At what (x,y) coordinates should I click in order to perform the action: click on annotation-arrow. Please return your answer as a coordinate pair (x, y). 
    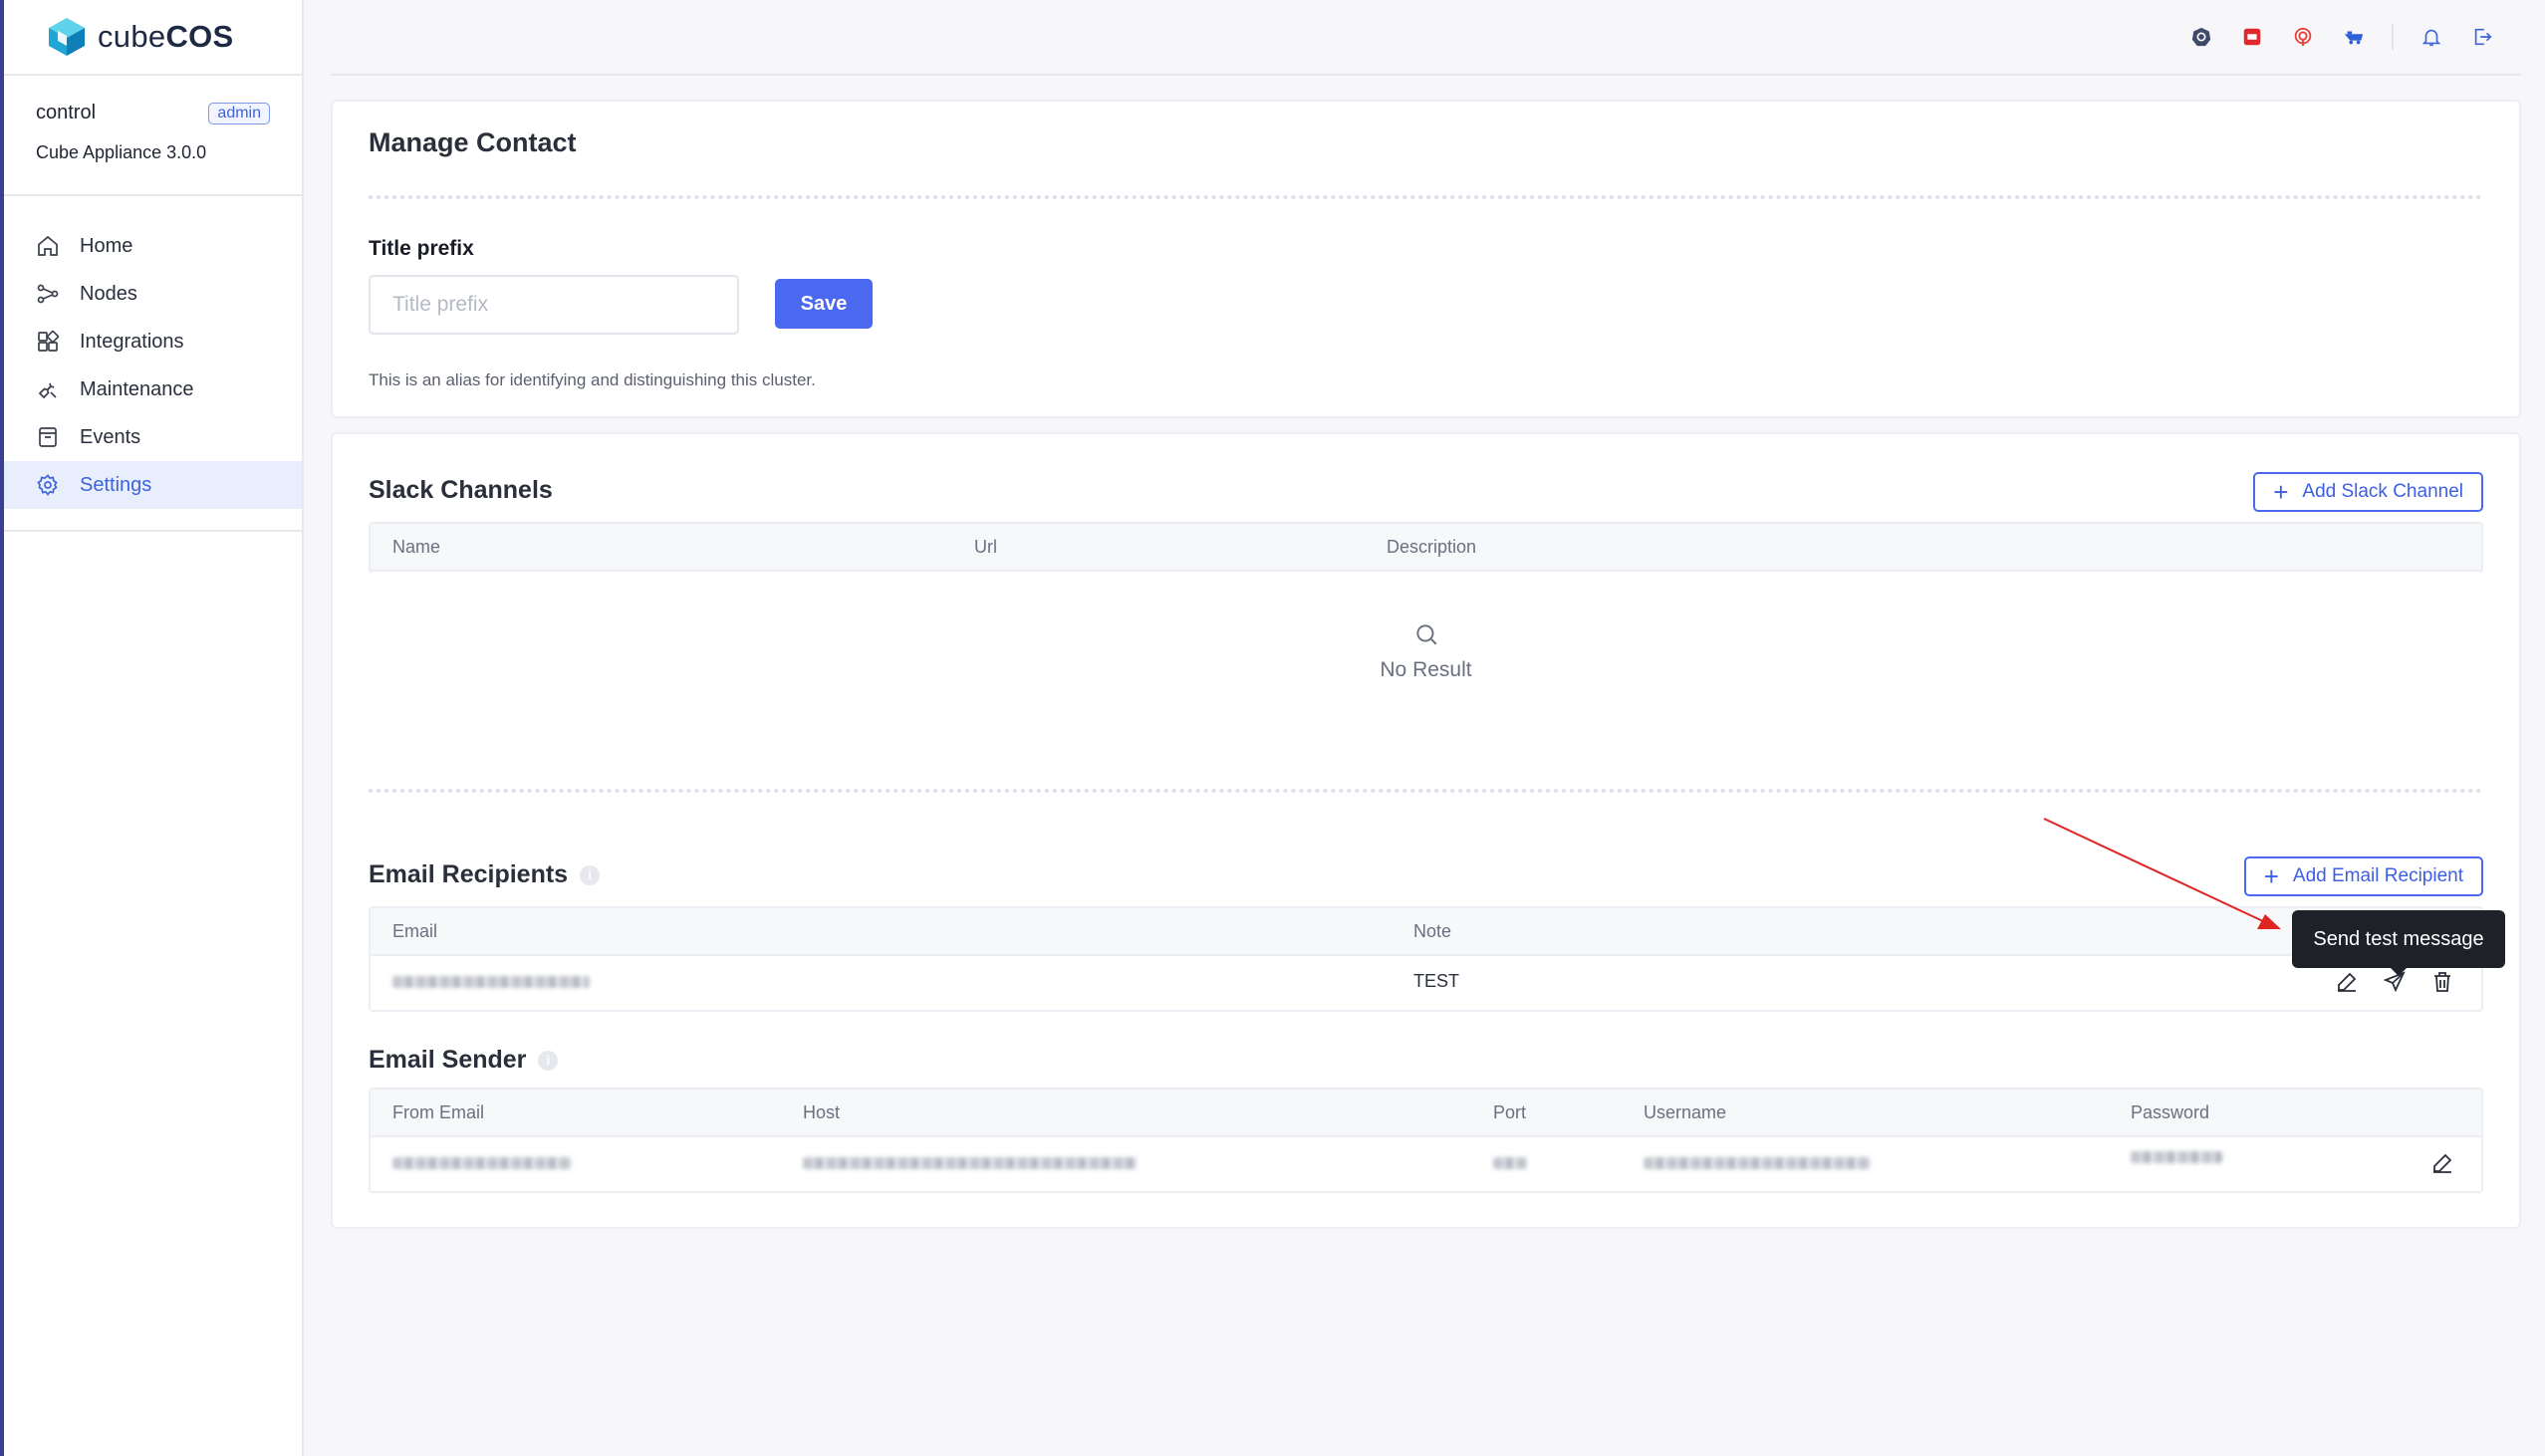
    Looking at the image, I should click on (2162, 873).